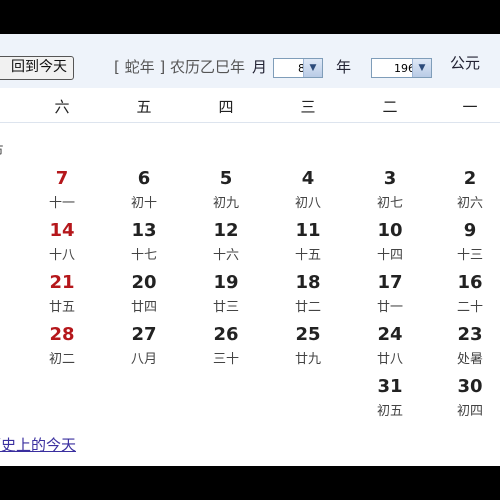  Describe the element at coordinates (469, 411) in the screenshot. I see `calendar-day-lunar: 初四` at that location.